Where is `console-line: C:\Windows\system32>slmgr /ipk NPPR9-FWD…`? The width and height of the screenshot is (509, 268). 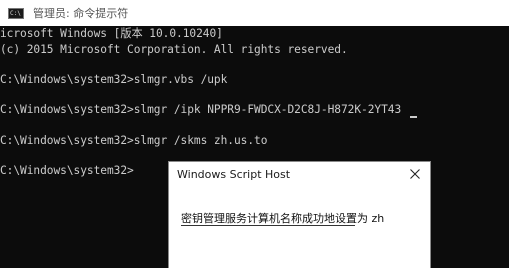 console-line: C:\Windows\system32>slmgr /ipk NPPR9-FWD… is located at coordinates (201, 109).